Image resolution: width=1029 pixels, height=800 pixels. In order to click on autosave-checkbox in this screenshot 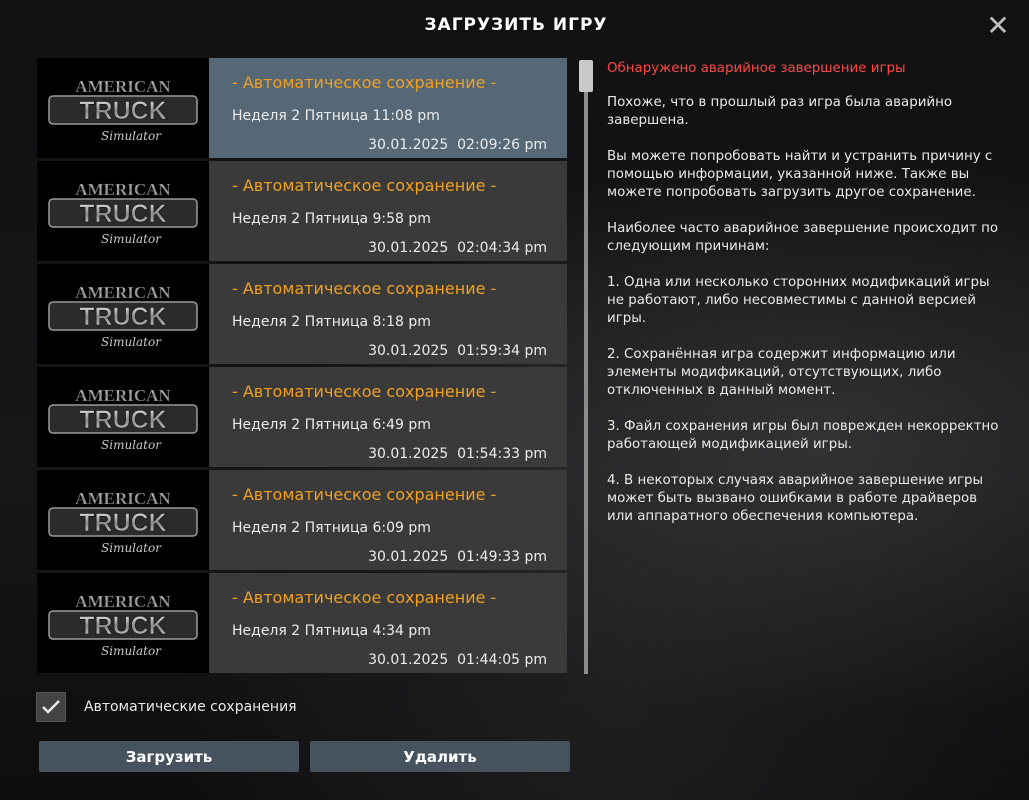, I will do `click(51, 707)`.